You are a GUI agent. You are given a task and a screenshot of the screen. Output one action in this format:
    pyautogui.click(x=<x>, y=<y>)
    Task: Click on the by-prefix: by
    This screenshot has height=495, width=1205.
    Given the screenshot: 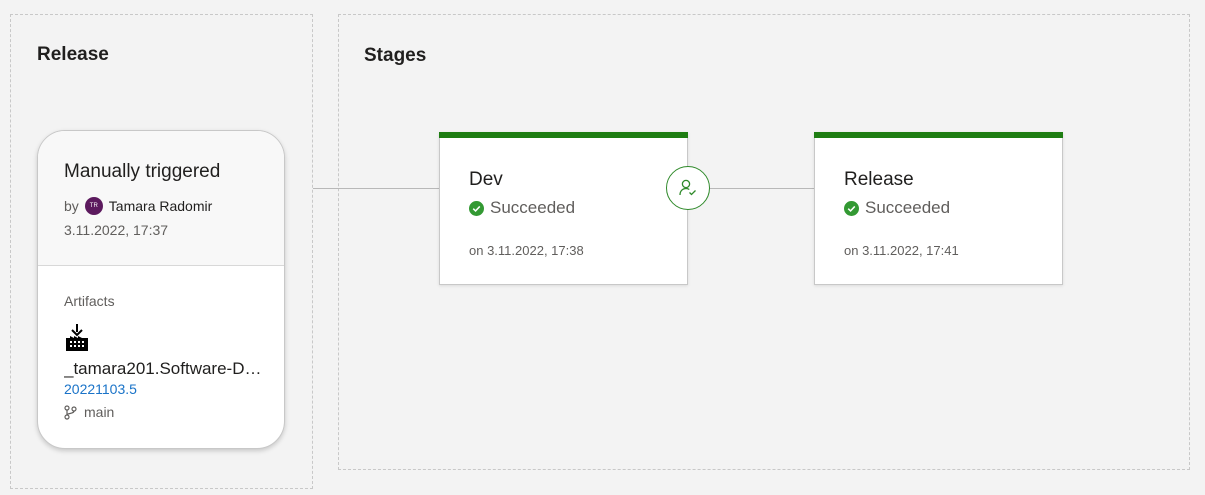 What is the action you would take?
    pyautogui.click(x=71, y=206)
    